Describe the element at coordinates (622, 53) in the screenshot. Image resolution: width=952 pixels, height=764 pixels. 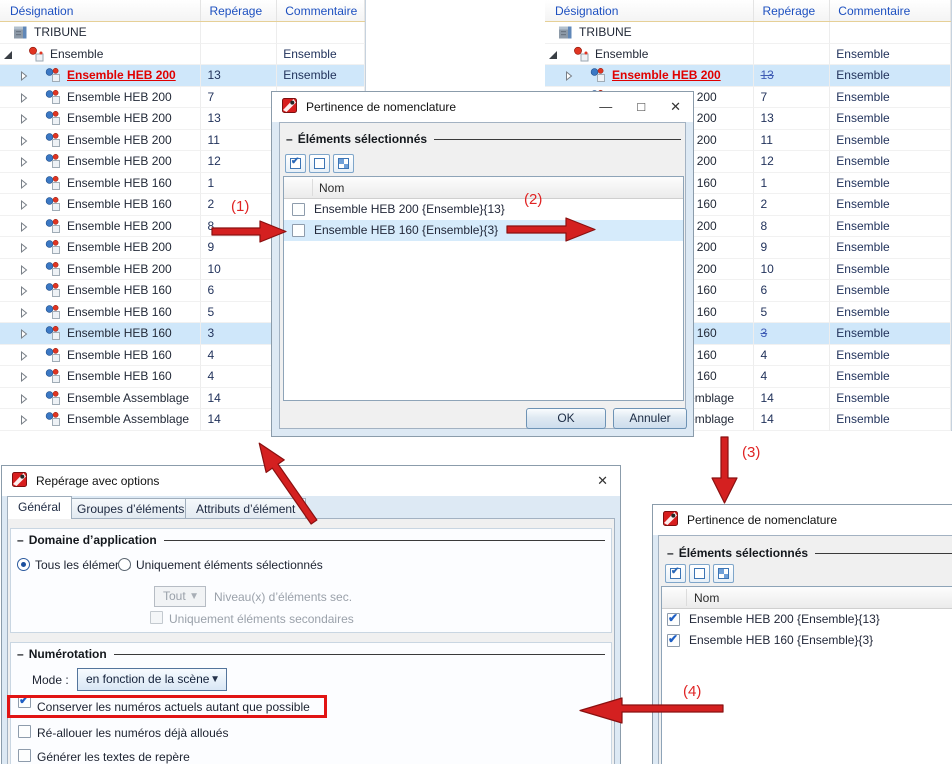
I see `designation-label: Ensemble` at that location.